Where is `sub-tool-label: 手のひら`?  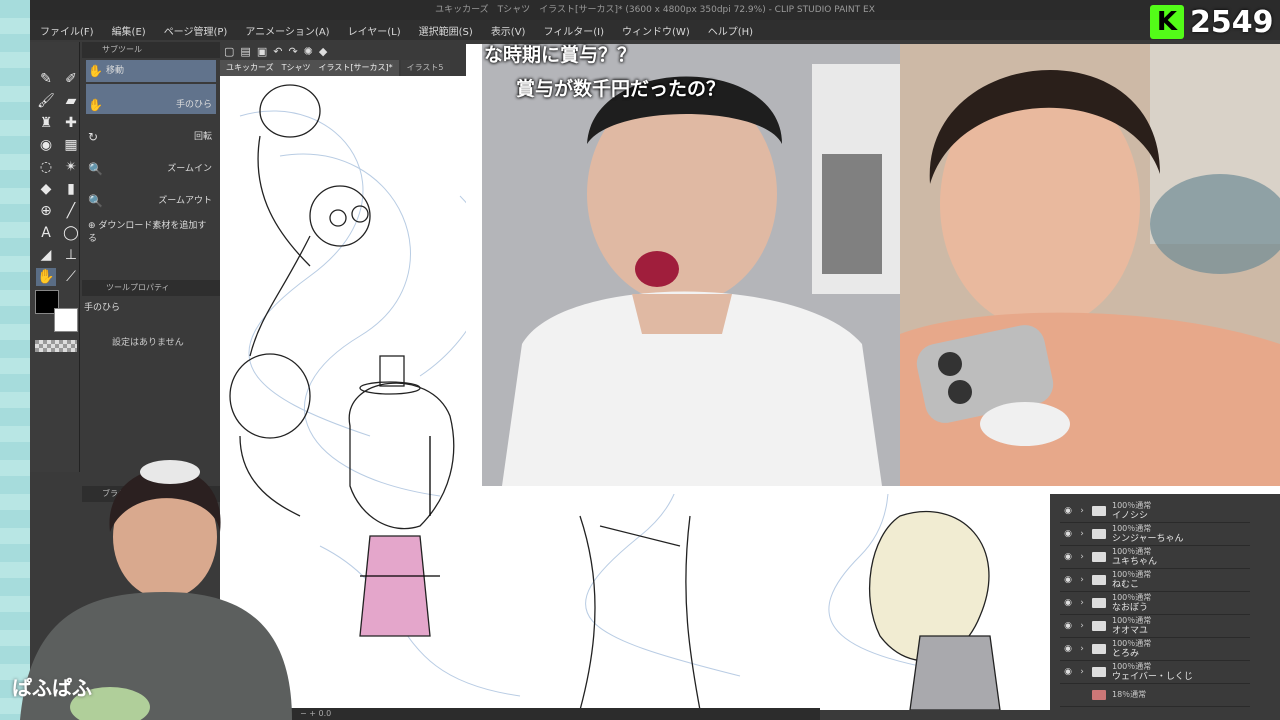 sub-tool-label: 手のひら is located at coordinates (193, 105).